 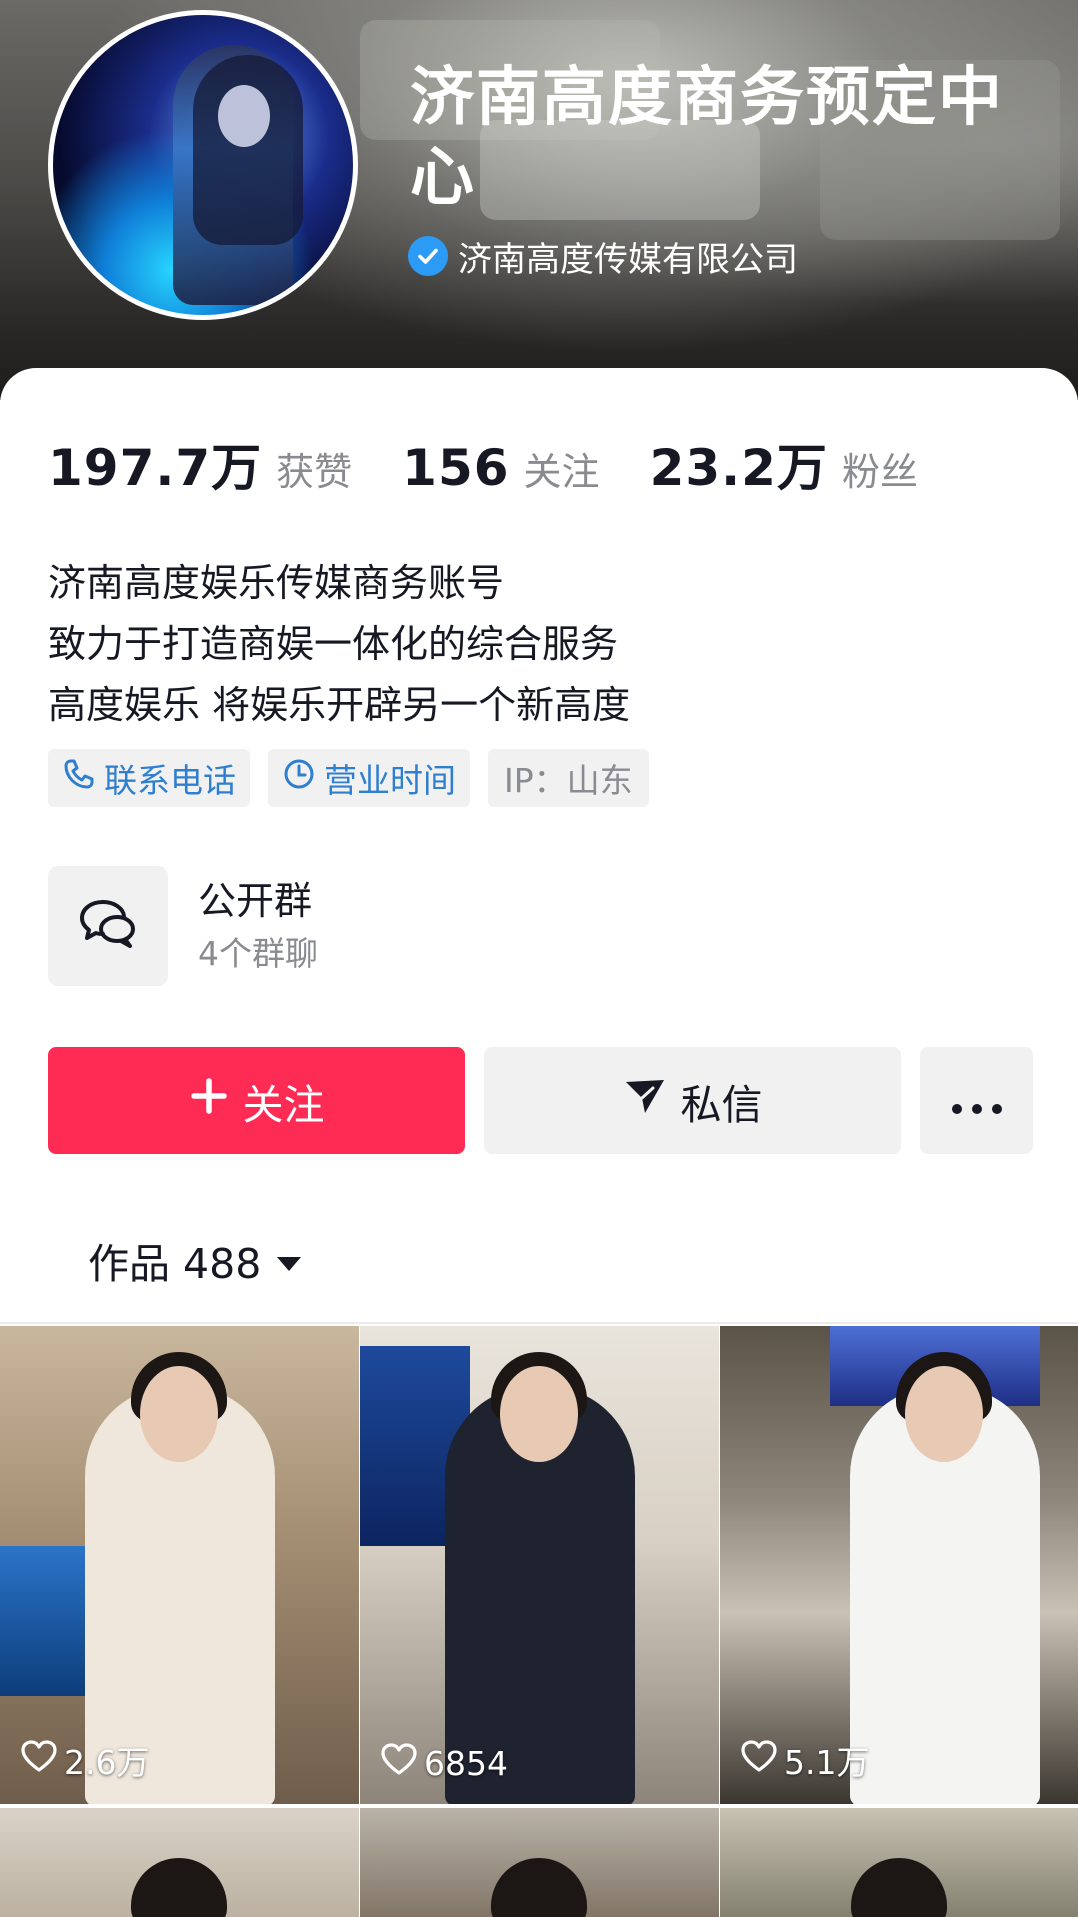 I want to click on phone-icon, so click(x=79, y=778).